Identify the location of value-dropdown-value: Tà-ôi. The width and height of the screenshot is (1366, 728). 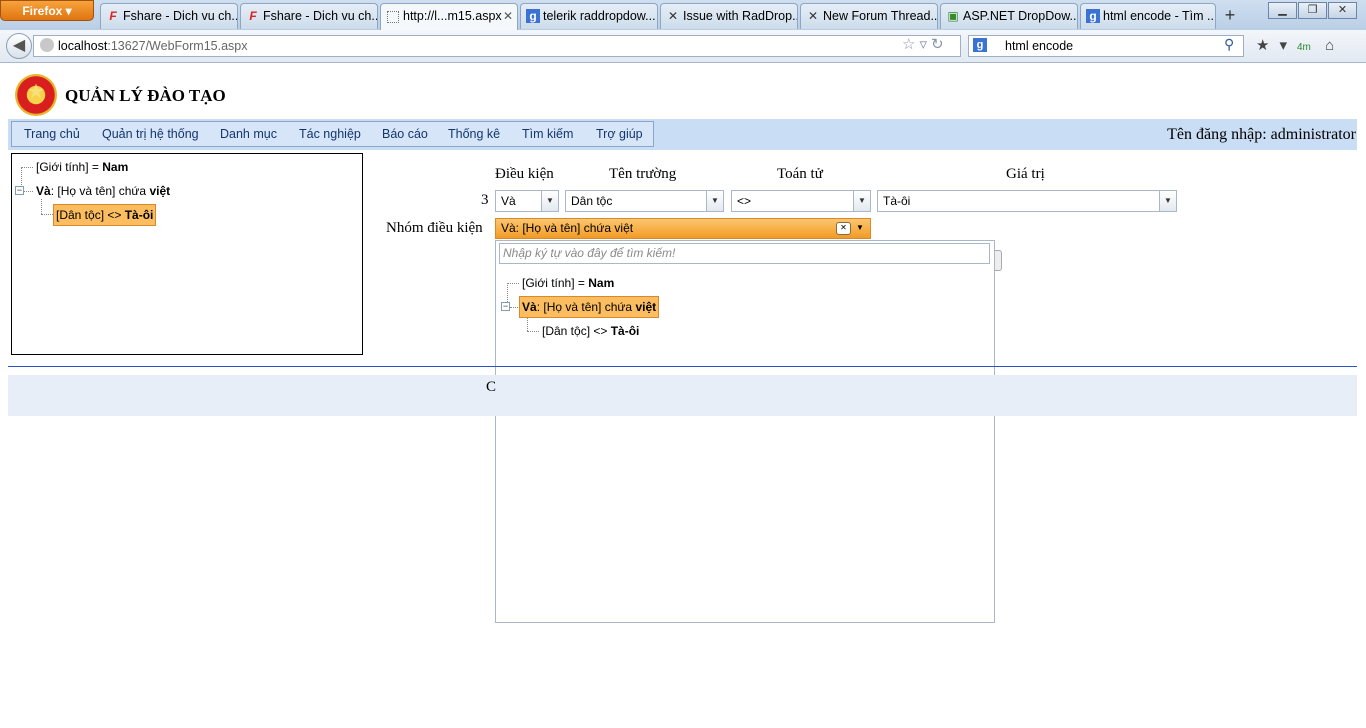
(897, 201).